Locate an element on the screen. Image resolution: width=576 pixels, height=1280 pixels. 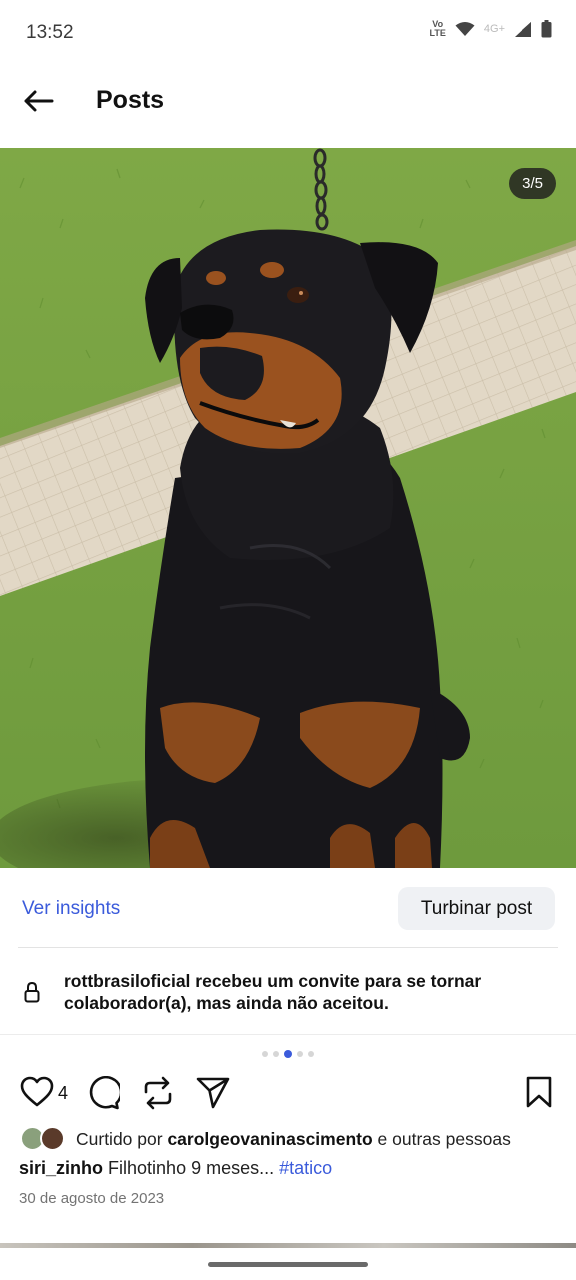
bookmark-icon is located at coordinates (539, 1092).